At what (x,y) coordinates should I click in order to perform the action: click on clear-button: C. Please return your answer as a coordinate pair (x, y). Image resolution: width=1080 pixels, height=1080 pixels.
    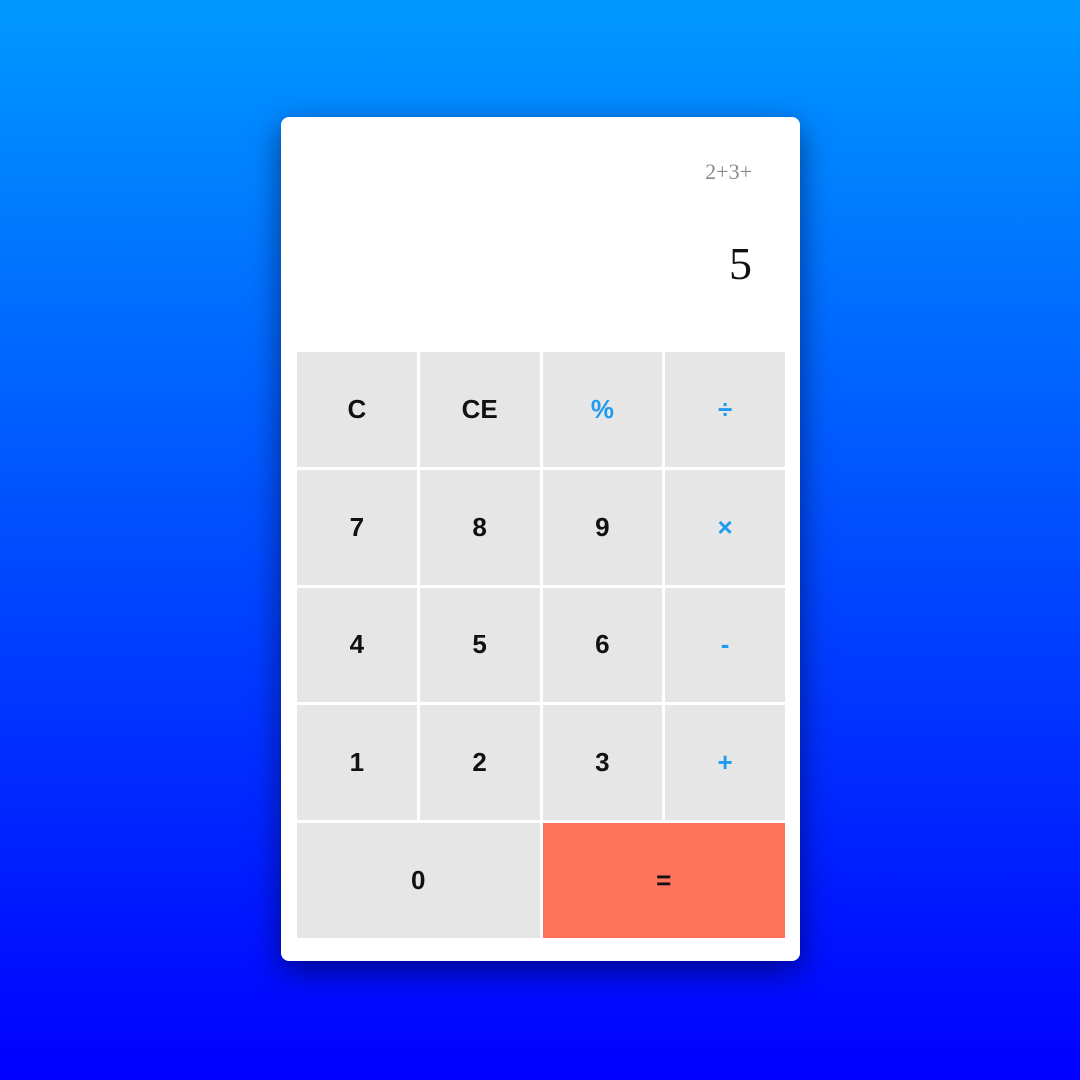
    Looking at the image, I should click on (357, 409).